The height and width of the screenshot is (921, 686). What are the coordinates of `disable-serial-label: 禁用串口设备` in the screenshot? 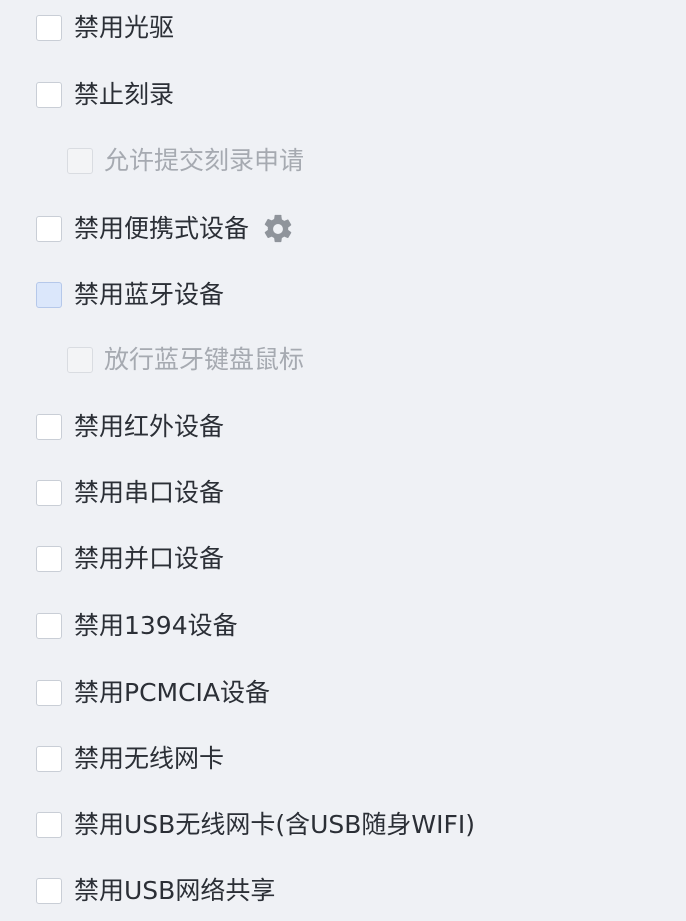 It's located at (149, 493).